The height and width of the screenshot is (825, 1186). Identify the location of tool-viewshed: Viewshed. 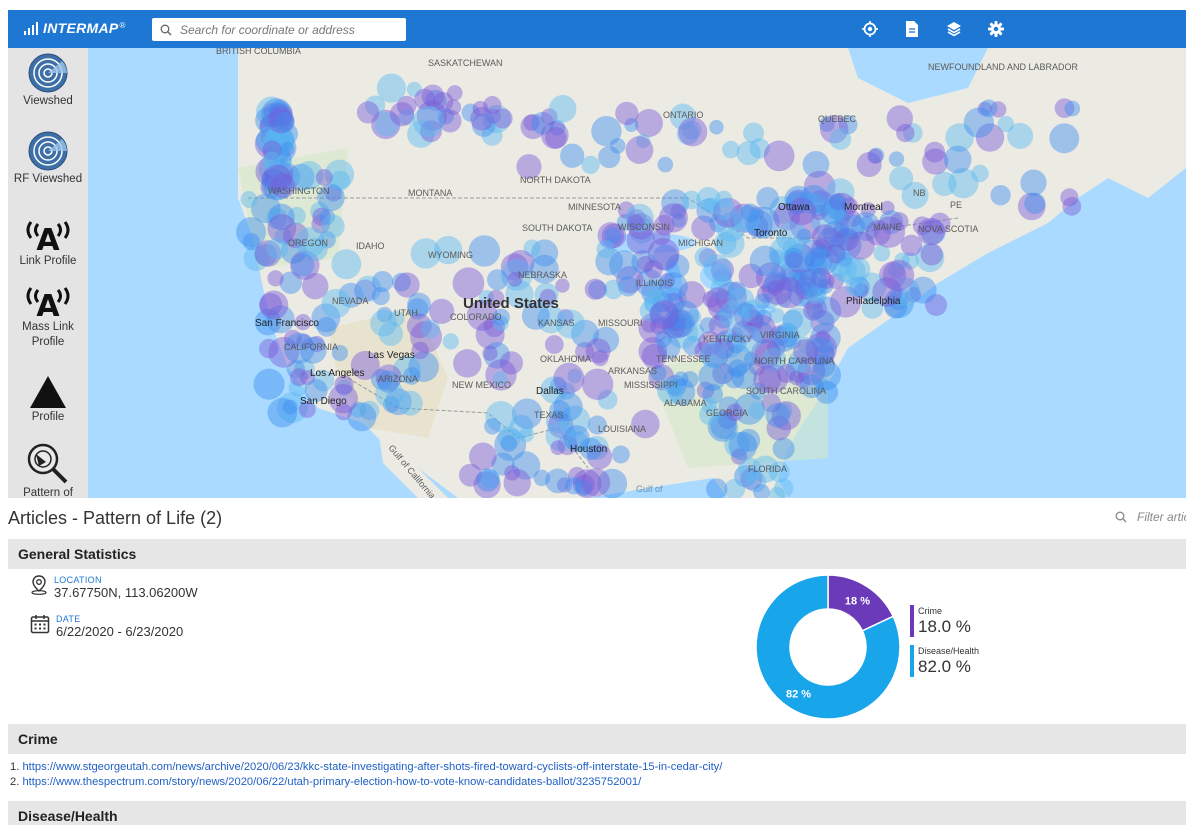
(48, 80).